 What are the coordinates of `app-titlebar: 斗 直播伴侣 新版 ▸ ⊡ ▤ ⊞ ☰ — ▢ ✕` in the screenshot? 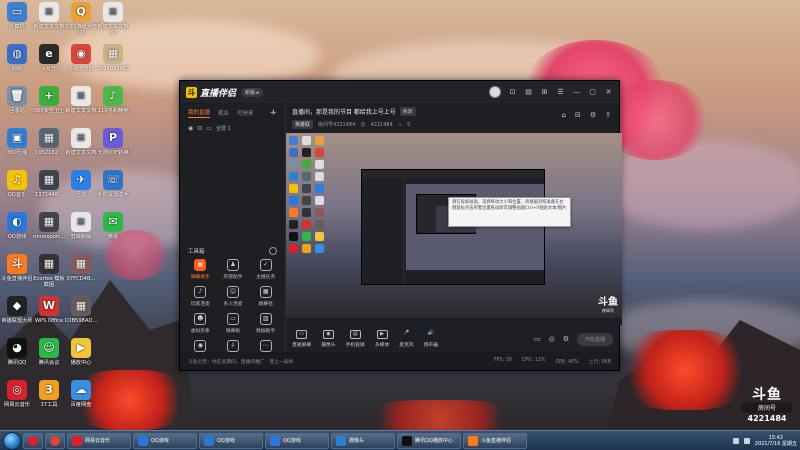 It's located at (399, 92).